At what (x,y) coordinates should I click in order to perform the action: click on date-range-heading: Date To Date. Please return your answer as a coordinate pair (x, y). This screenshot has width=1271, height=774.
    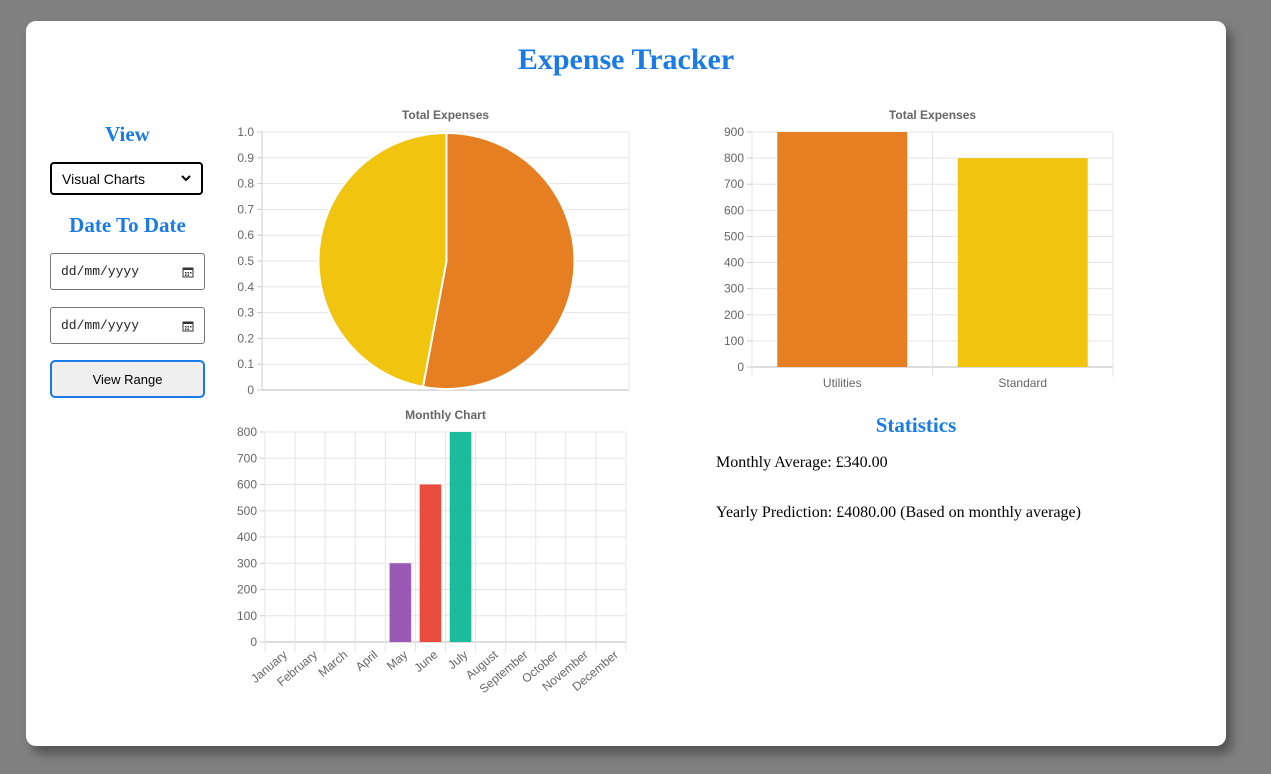
    Looking at the image, I should click on (127, 225).